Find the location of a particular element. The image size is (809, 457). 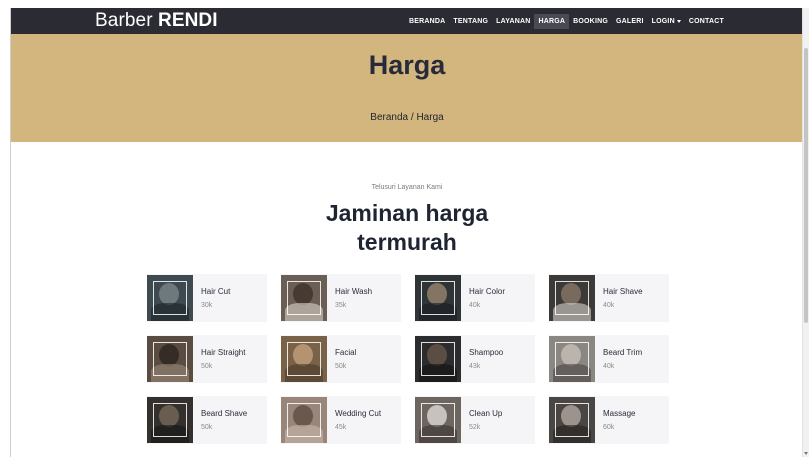

chevron-down-icon is located at coordinates (678, 21).